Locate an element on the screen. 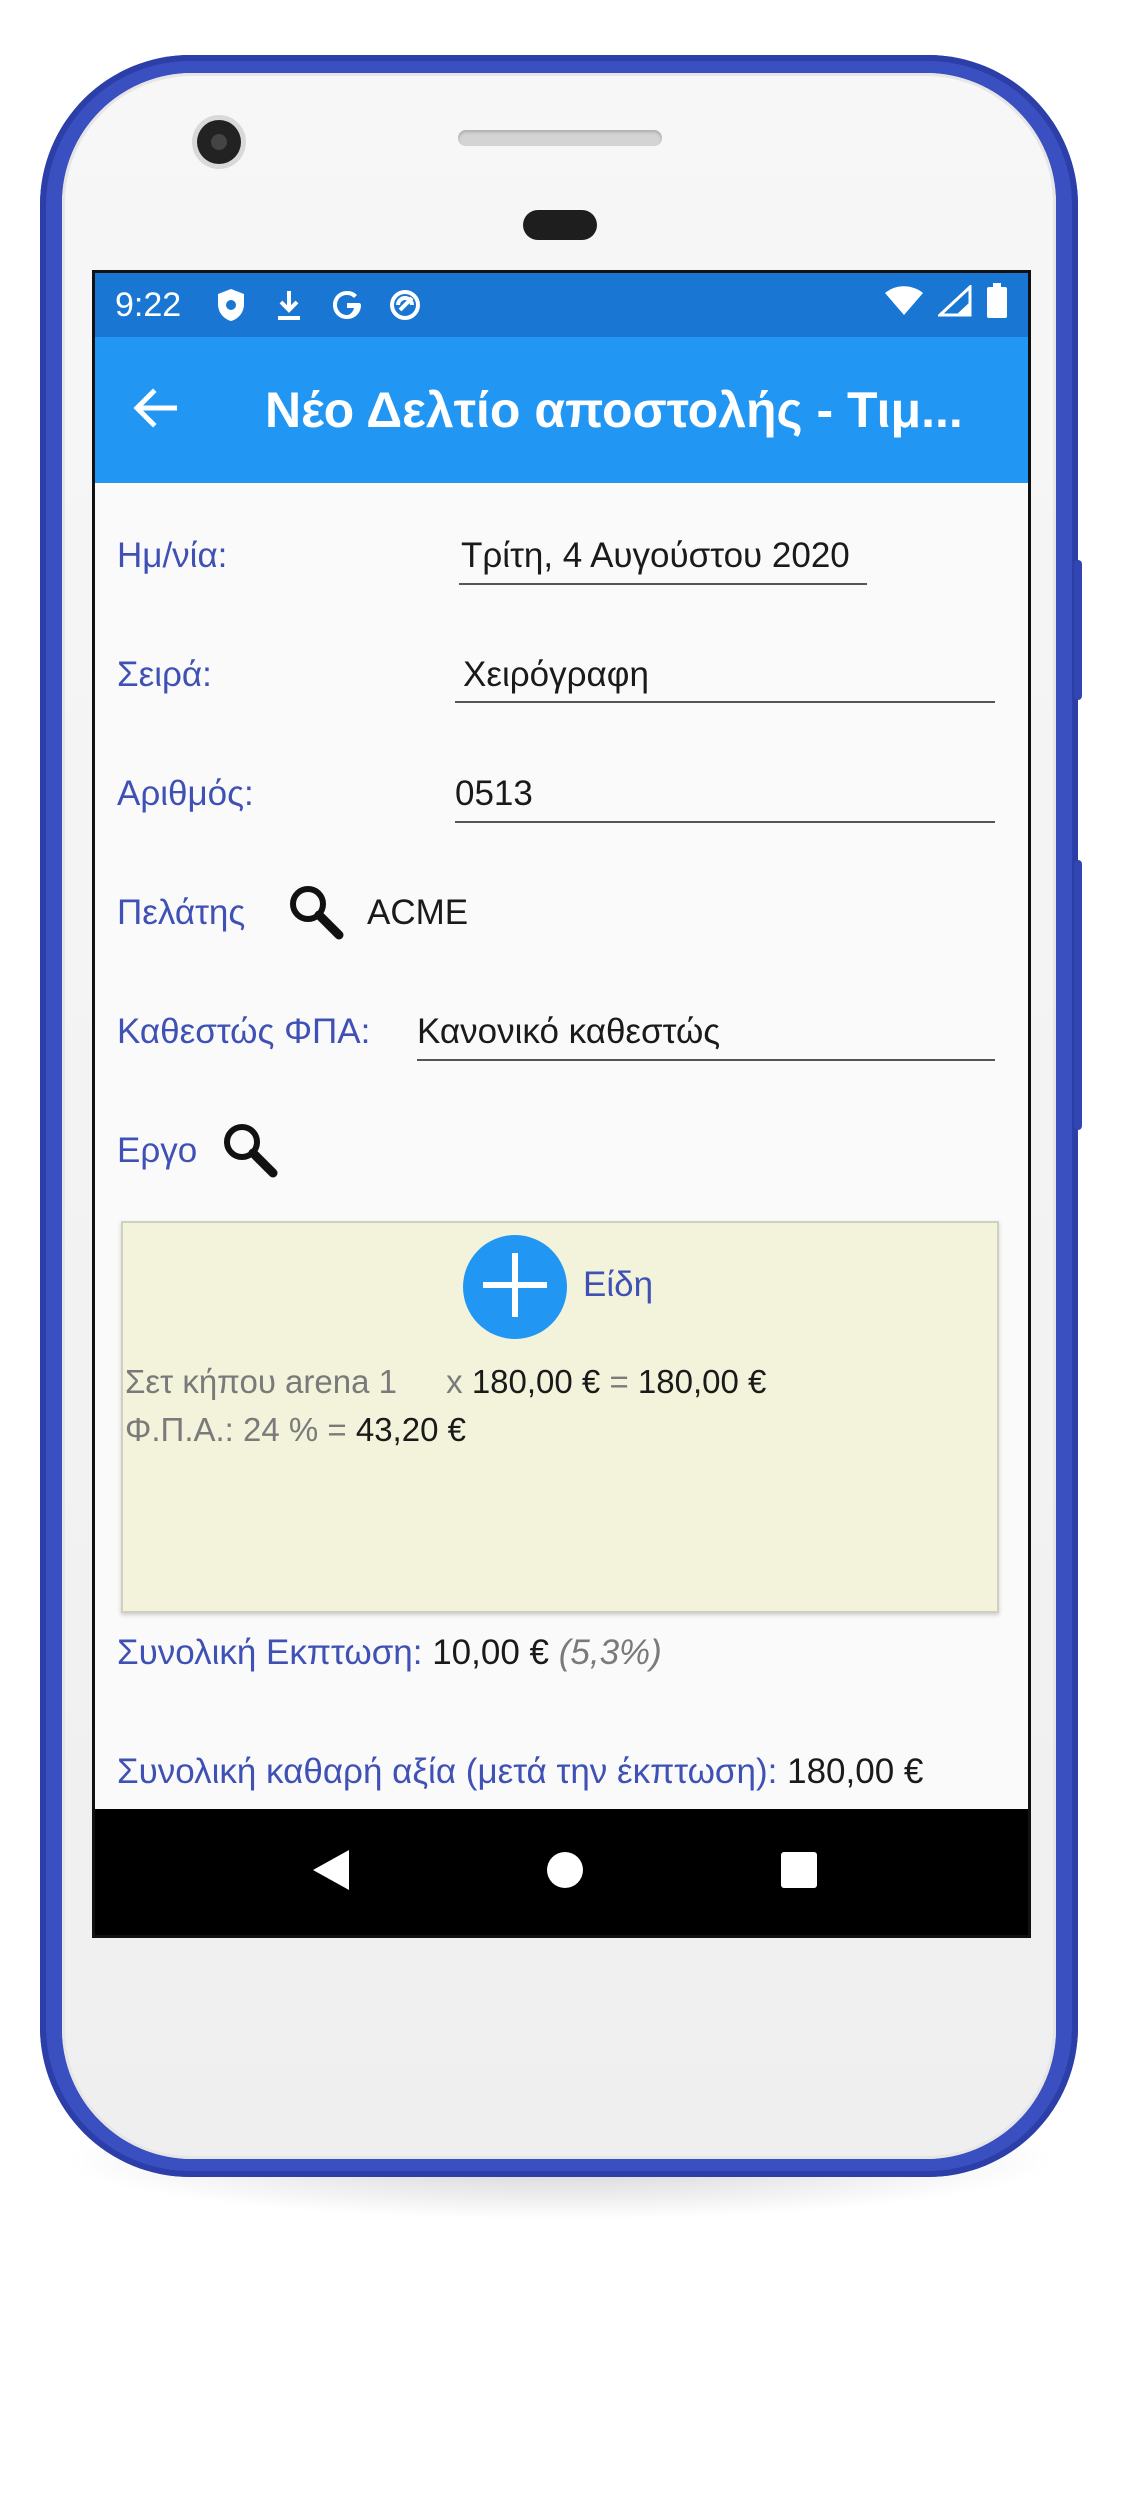  plus-icon is located at coordinates (515, 1287).